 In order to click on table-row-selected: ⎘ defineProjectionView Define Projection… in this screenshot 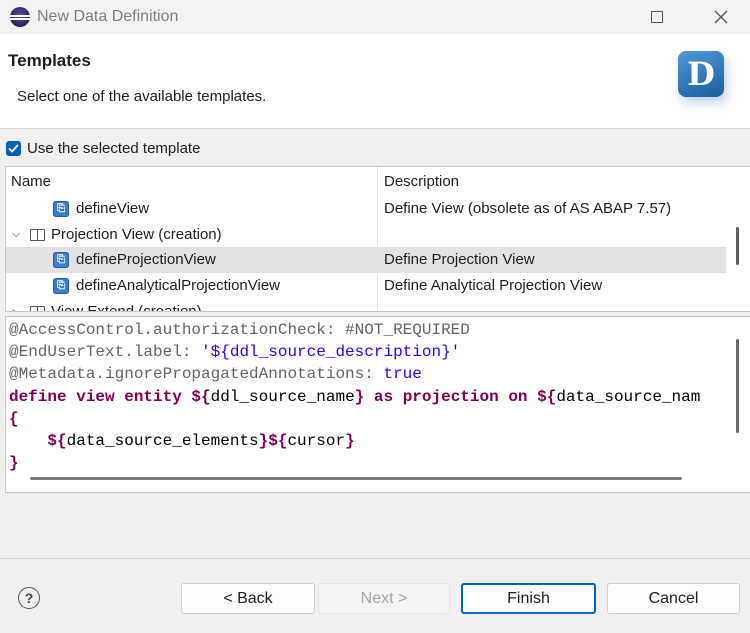, I will do `click(366, 260)`.